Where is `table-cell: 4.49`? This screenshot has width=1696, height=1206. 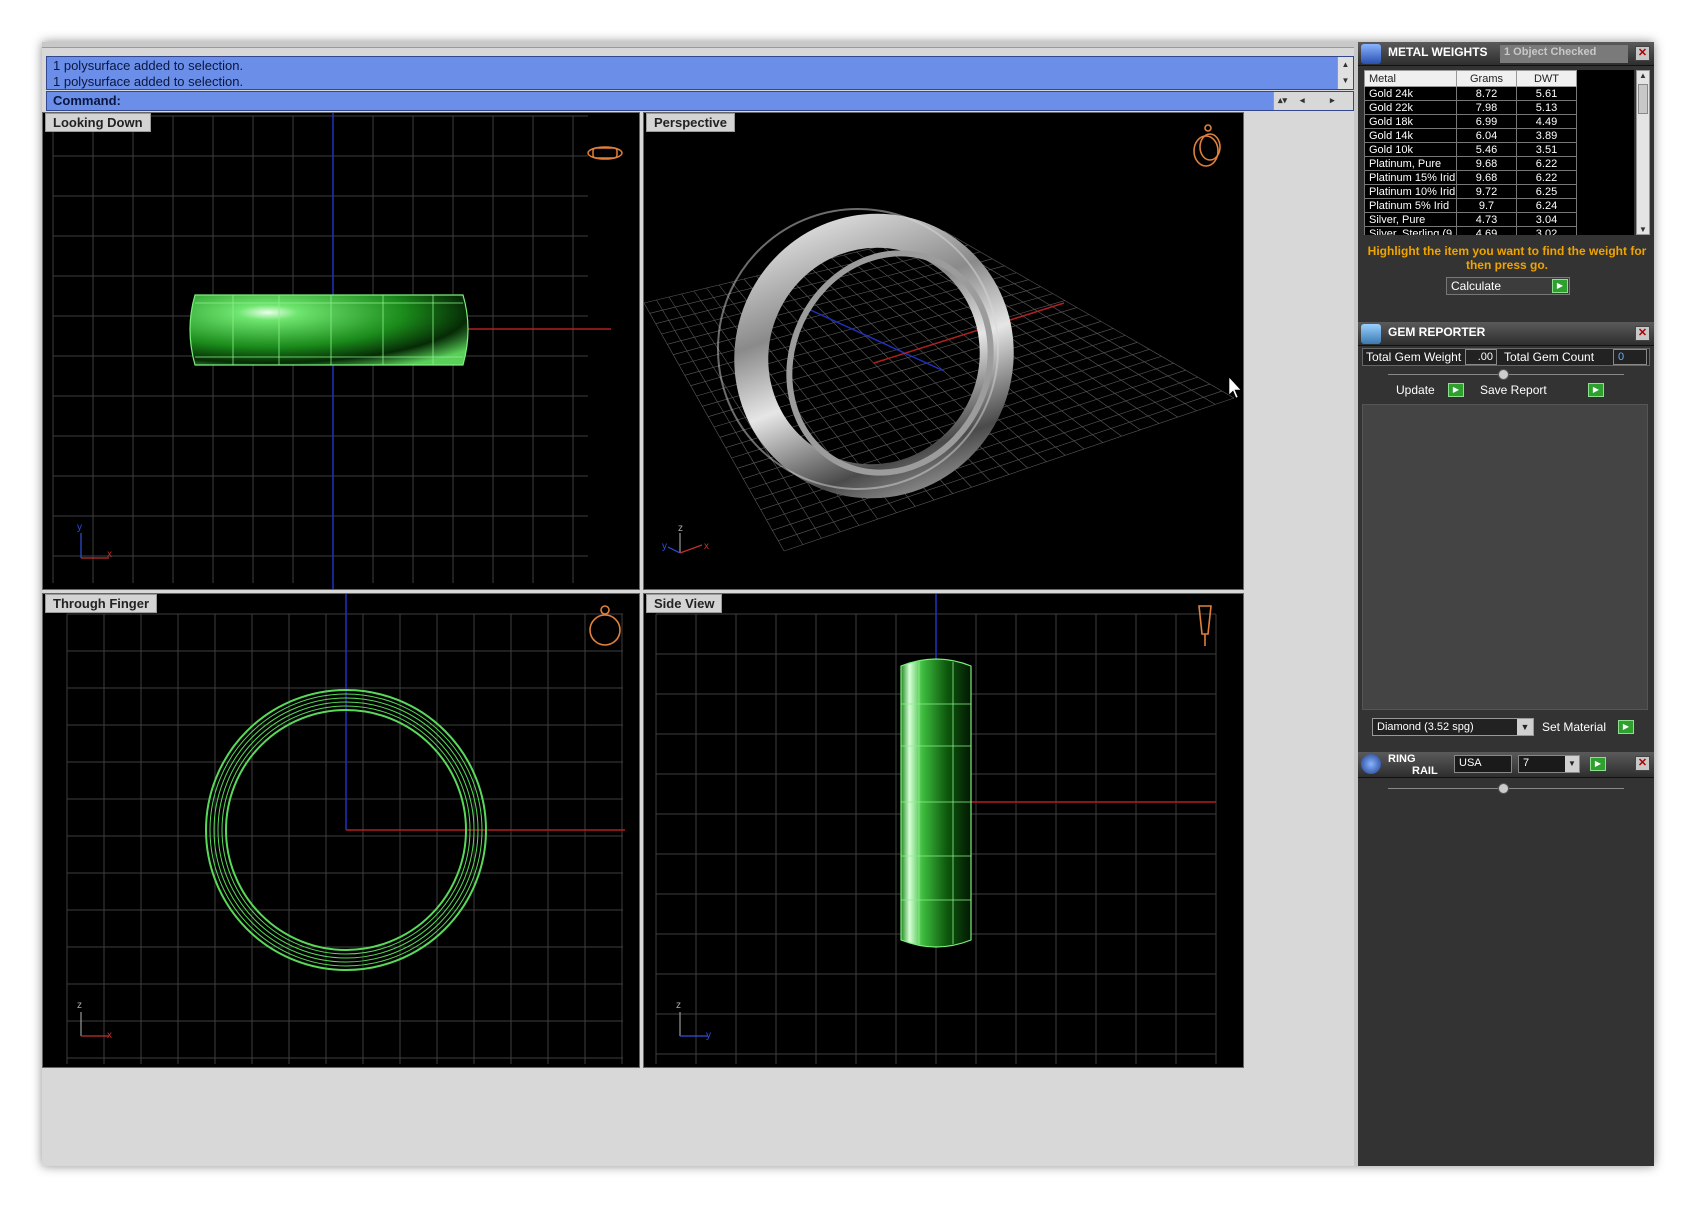
table-cell: 4.49 is located at coordinates (1546, 121).